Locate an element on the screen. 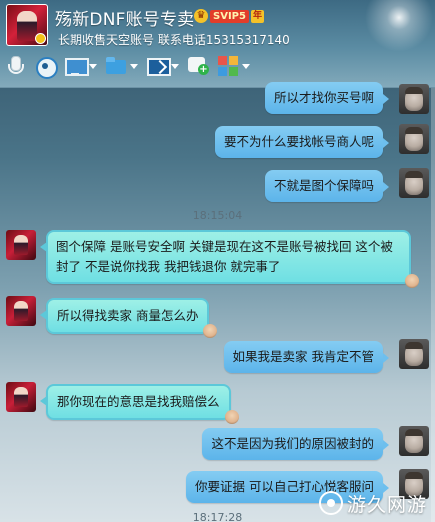  incoming-message: 所以得找卖家 商量怎么办 is located at coordinates (128, 318).